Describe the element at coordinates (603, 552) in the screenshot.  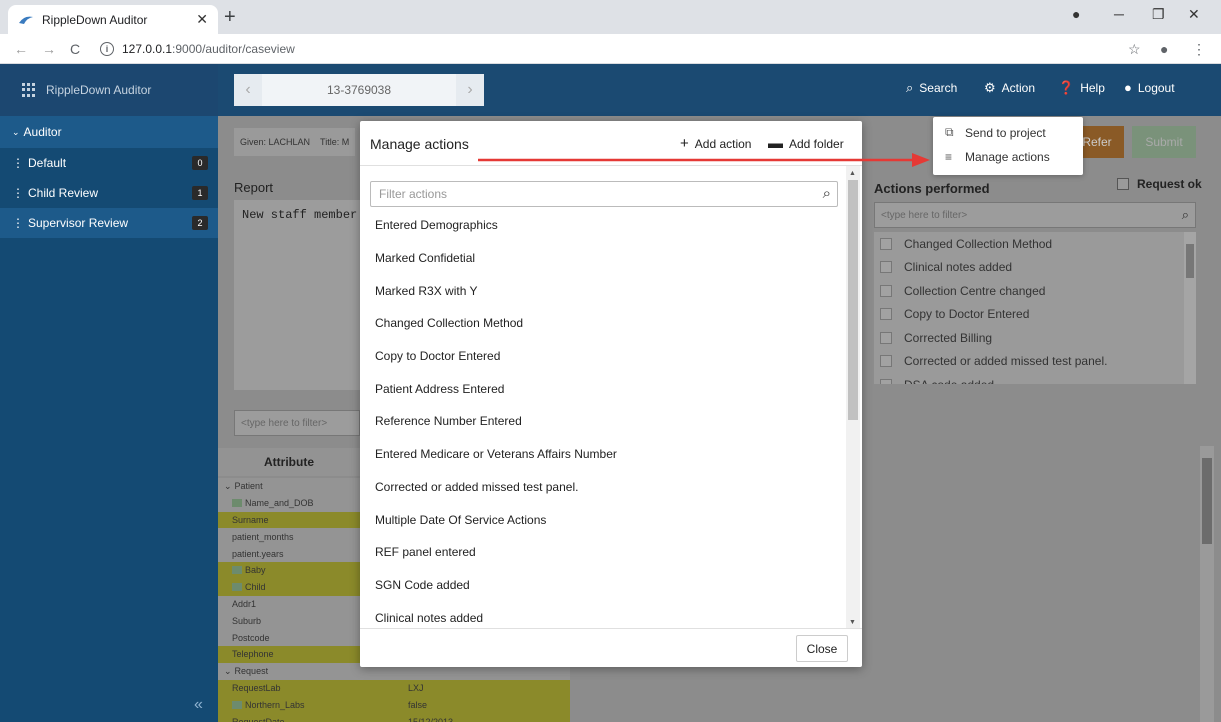
I see `action-list-item: REF panel entered` at that location.